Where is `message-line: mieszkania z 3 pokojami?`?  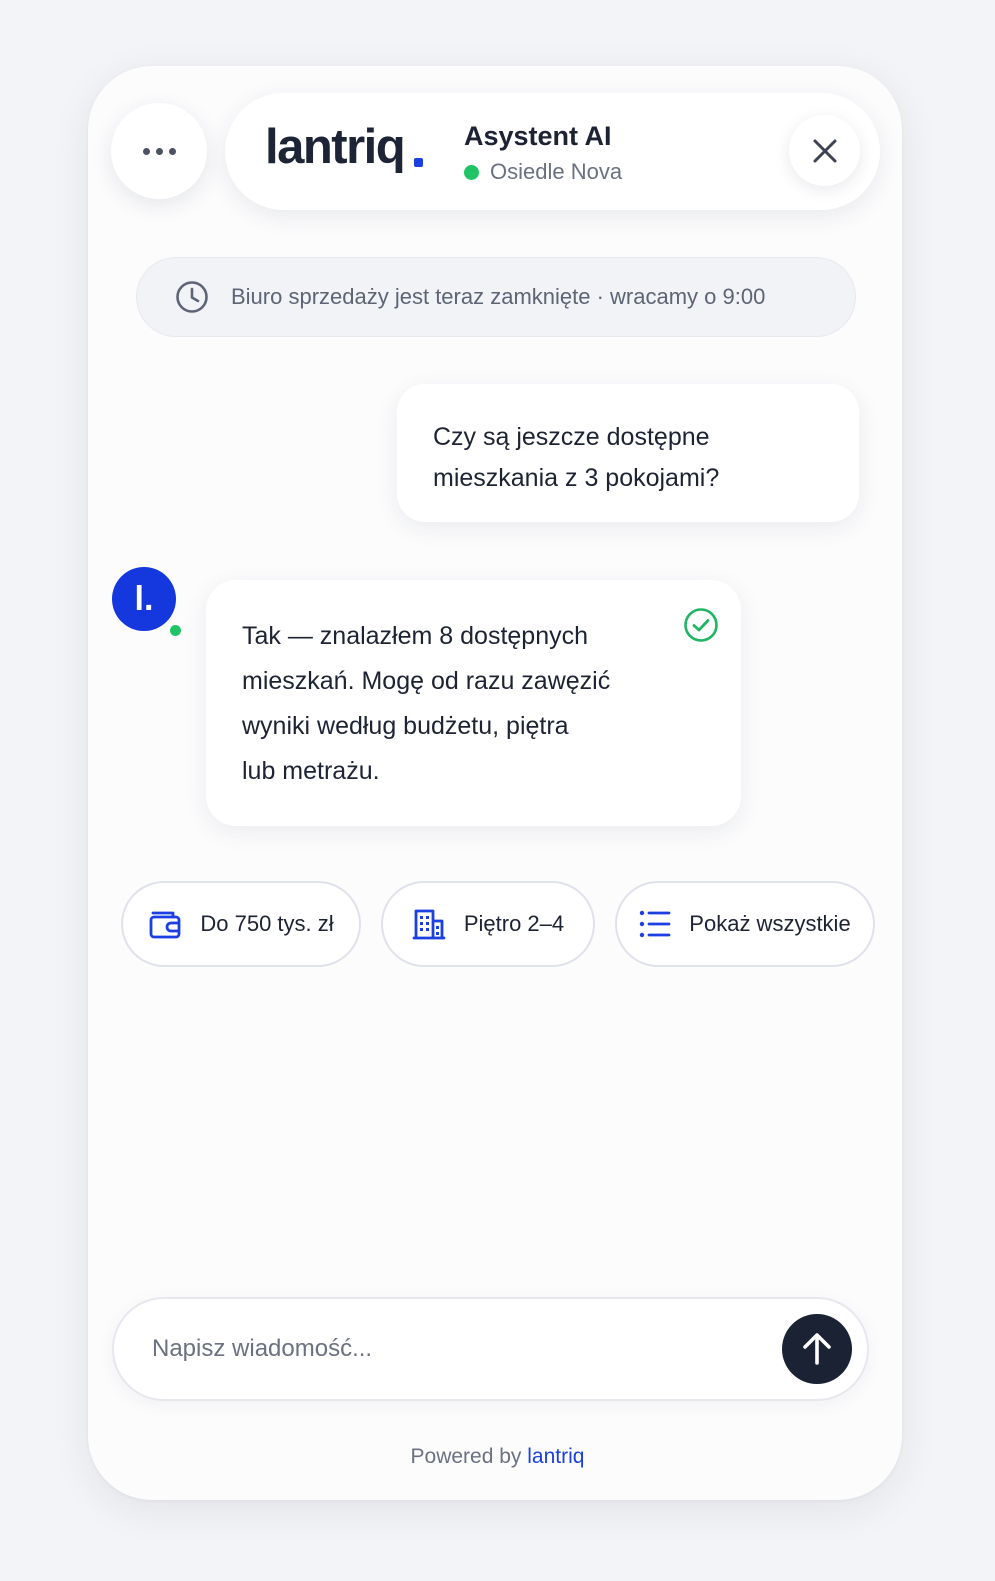
message-line: mieszkania z 3 pokojami? is located at coordinates (576, 478).